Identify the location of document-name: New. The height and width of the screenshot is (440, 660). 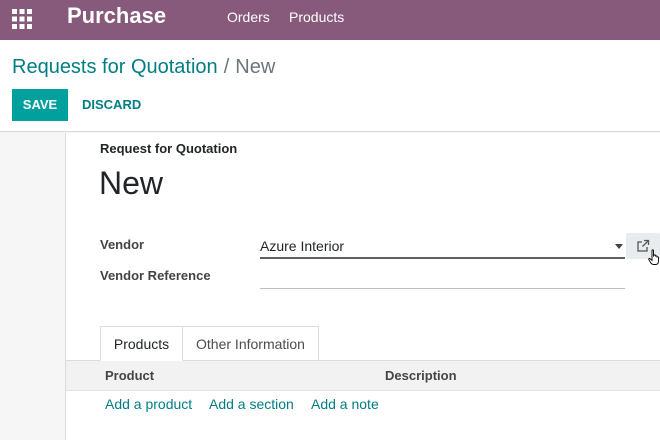
(131, 183).